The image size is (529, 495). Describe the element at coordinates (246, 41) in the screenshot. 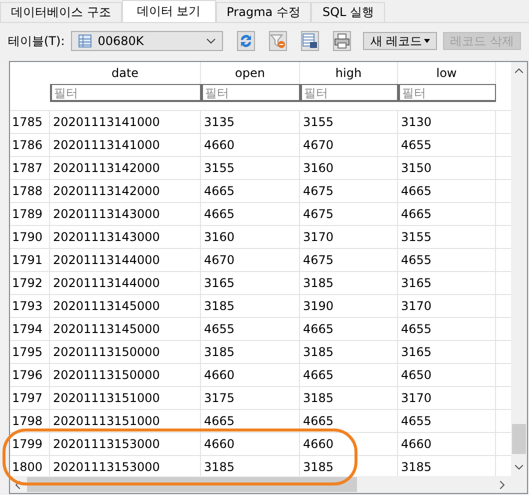

I see `refresh-button` at that location.